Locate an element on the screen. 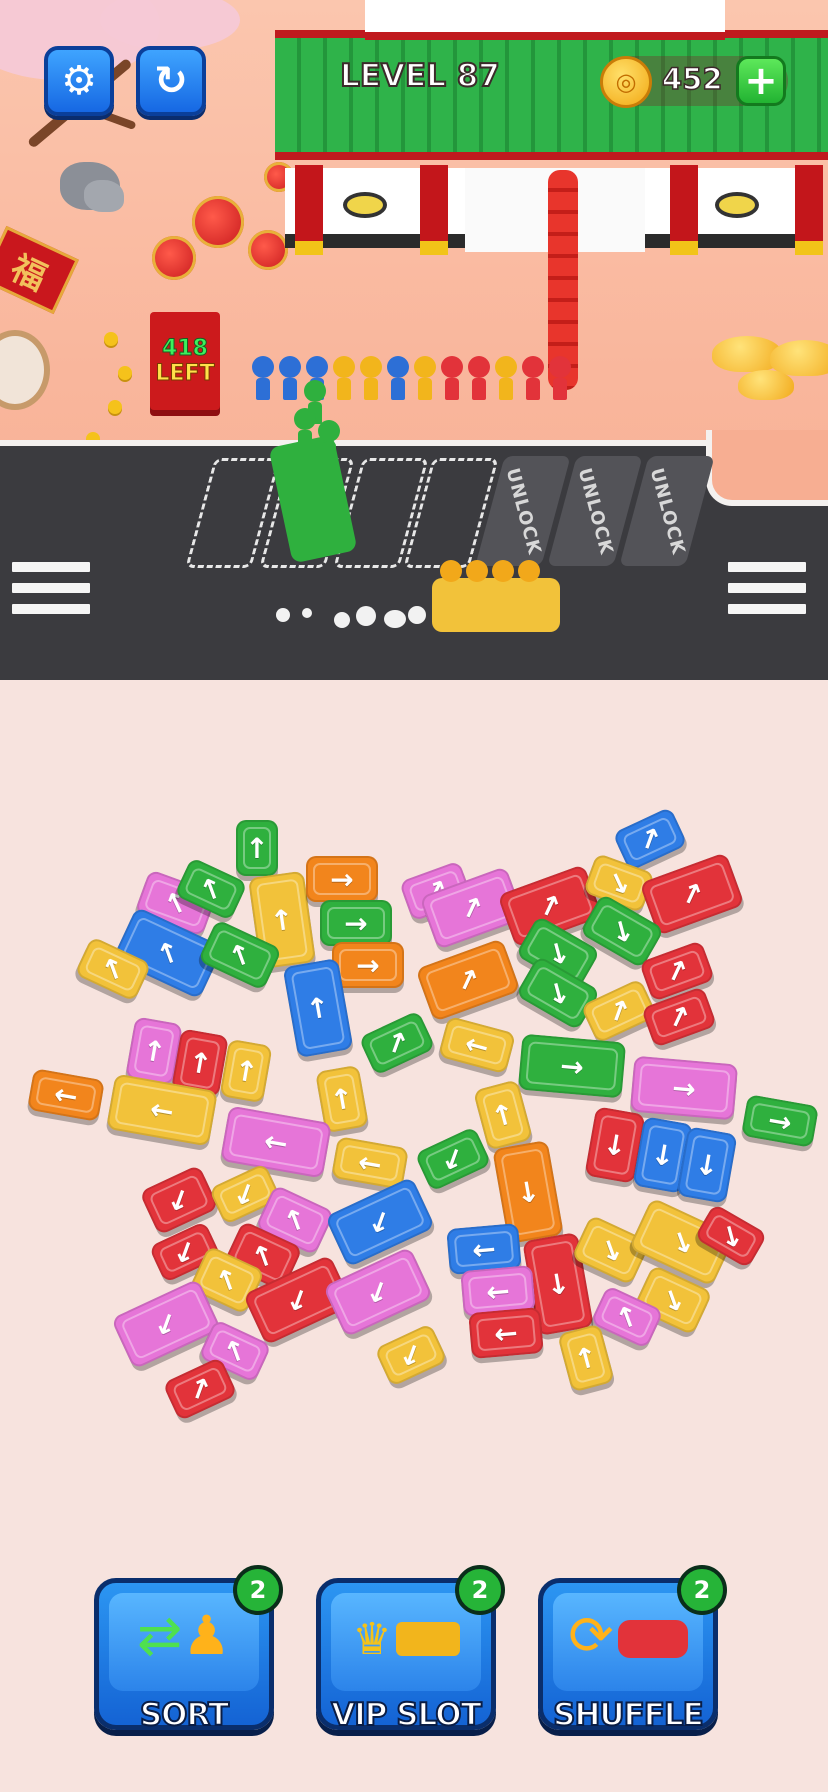 The height and width of the screenshot is (1792, 828). settings-button: ⚙ is located at coordinates (79, 81).